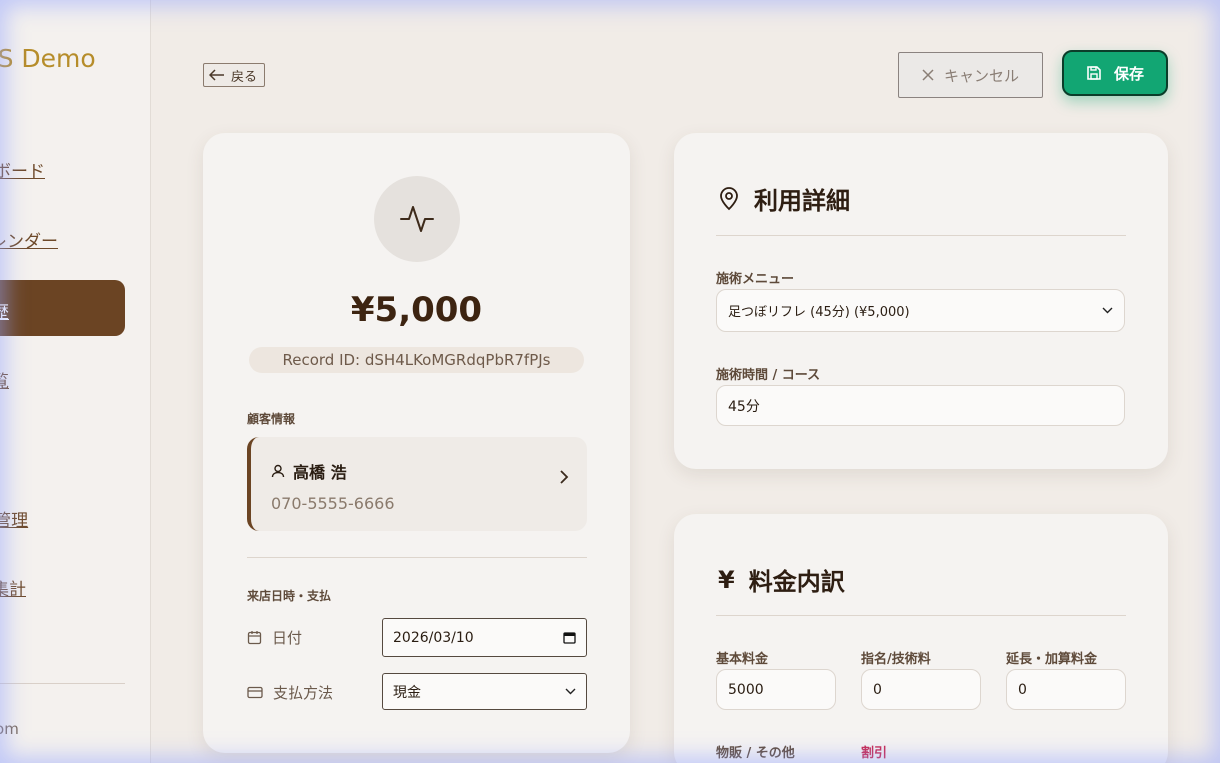 The width and height of the screenshot is (1220, 763). I want to click on total-amount: ¥5,000, so click(416, 310).